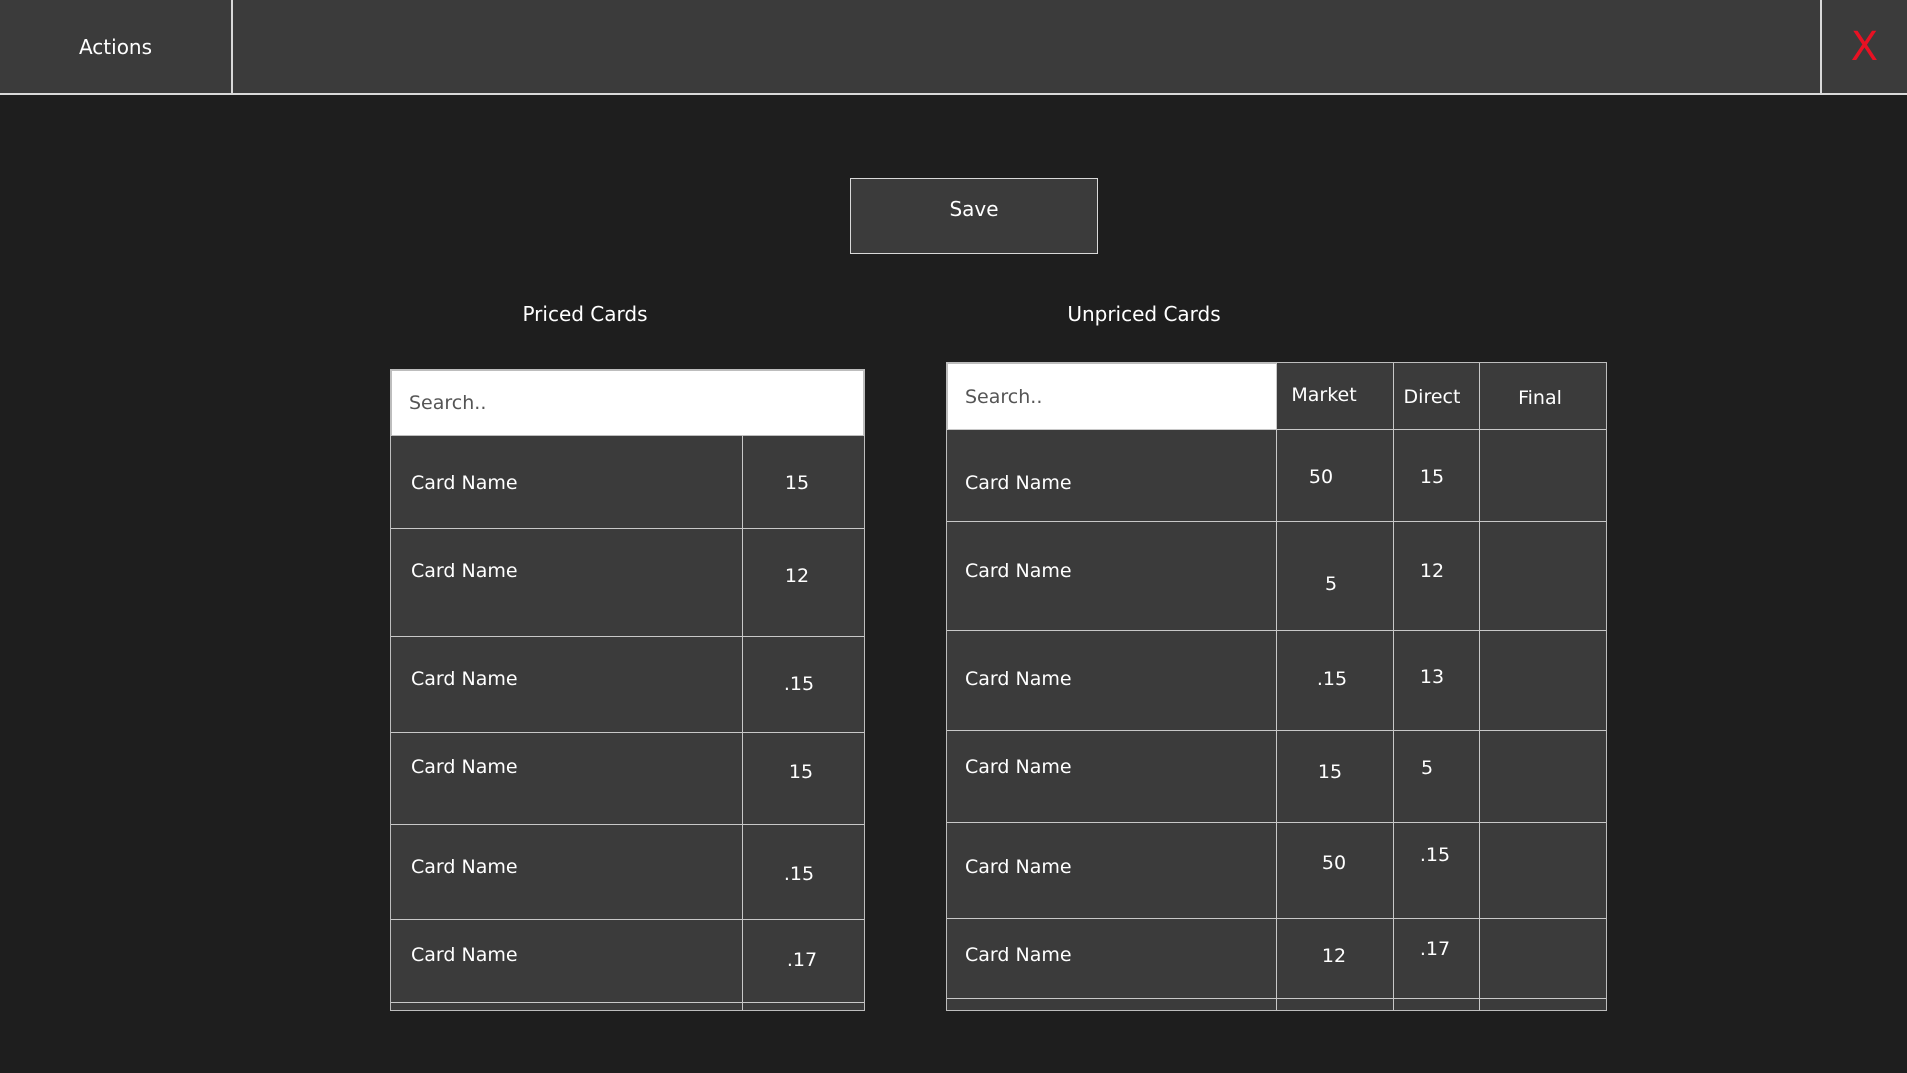  I want to click on priced-card-price: .17, so click(802, 960).